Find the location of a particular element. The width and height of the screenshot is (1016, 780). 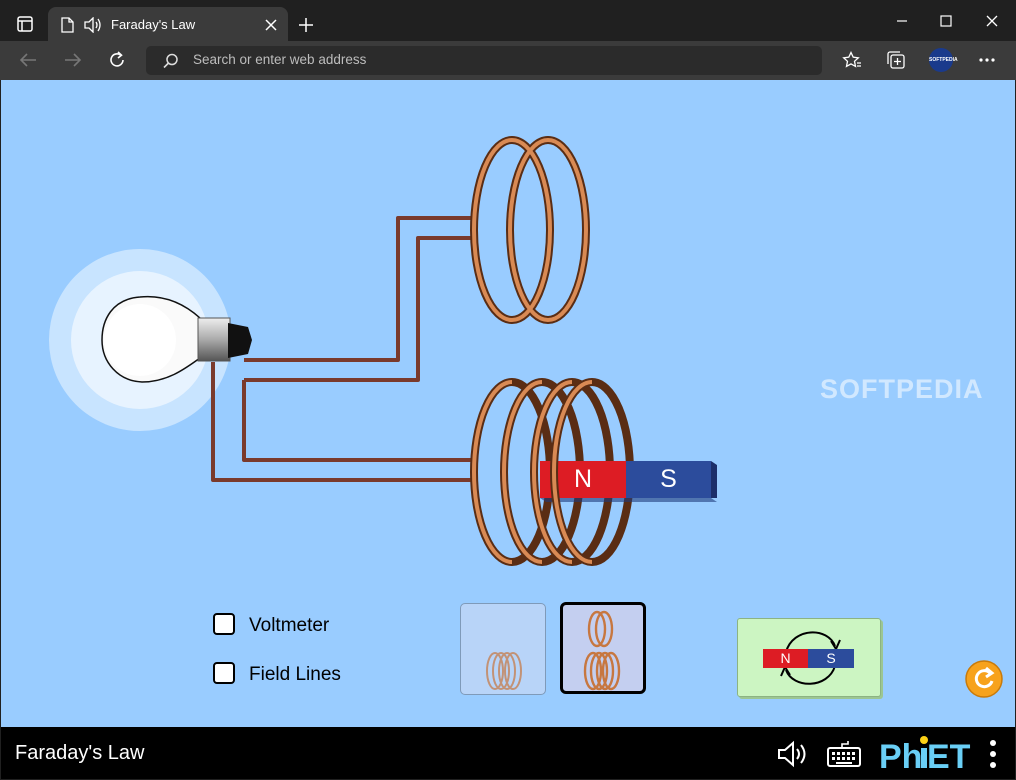

two-coils-icon is located at coordinates (602, 650).